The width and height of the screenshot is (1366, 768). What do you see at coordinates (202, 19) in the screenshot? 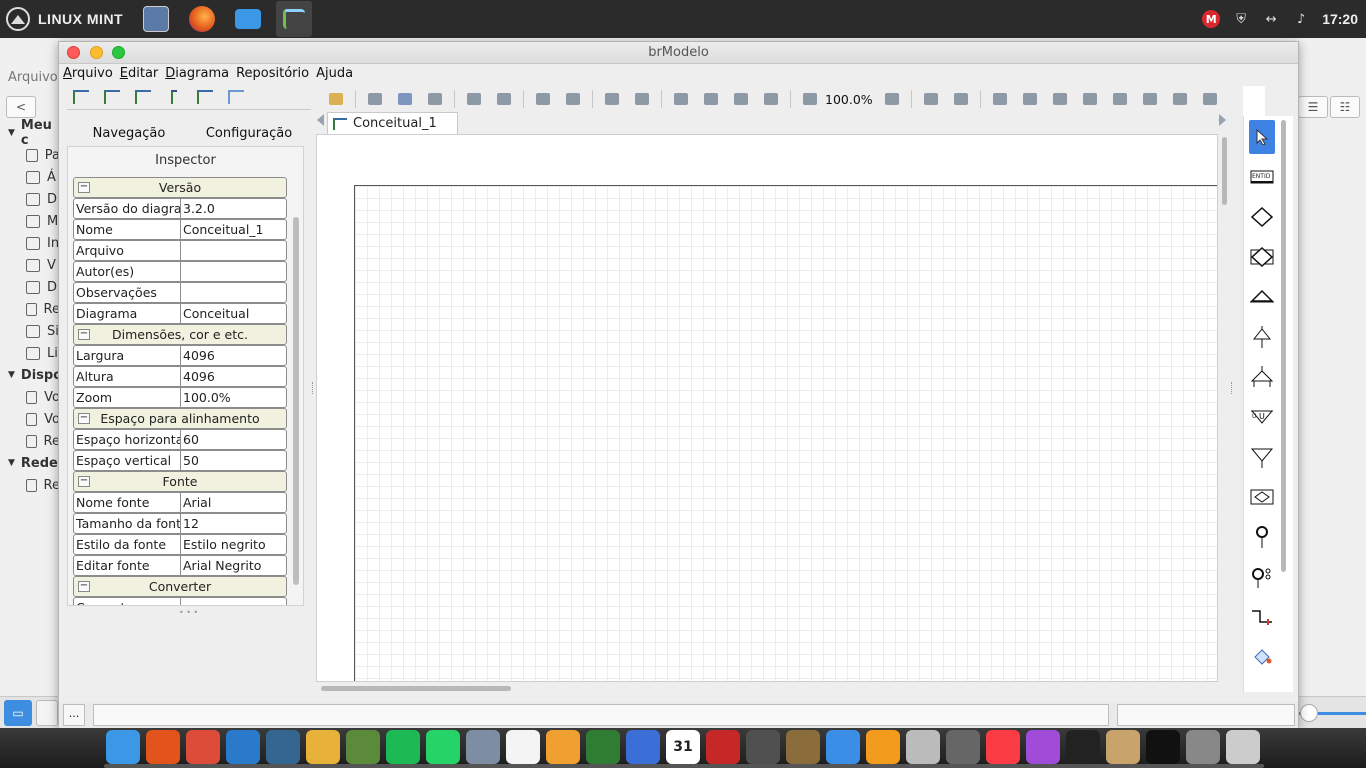
I see `launcher-firefox` at bounding box center [202, 19].